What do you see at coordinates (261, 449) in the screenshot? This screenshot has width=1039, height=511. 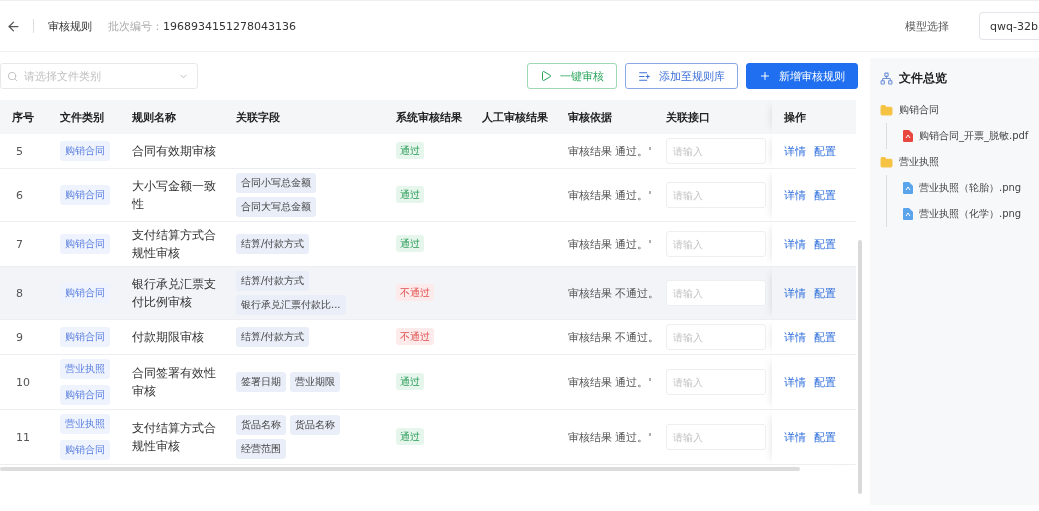 I see `field-tag: 经营范围` at bounding box center [261, 449].